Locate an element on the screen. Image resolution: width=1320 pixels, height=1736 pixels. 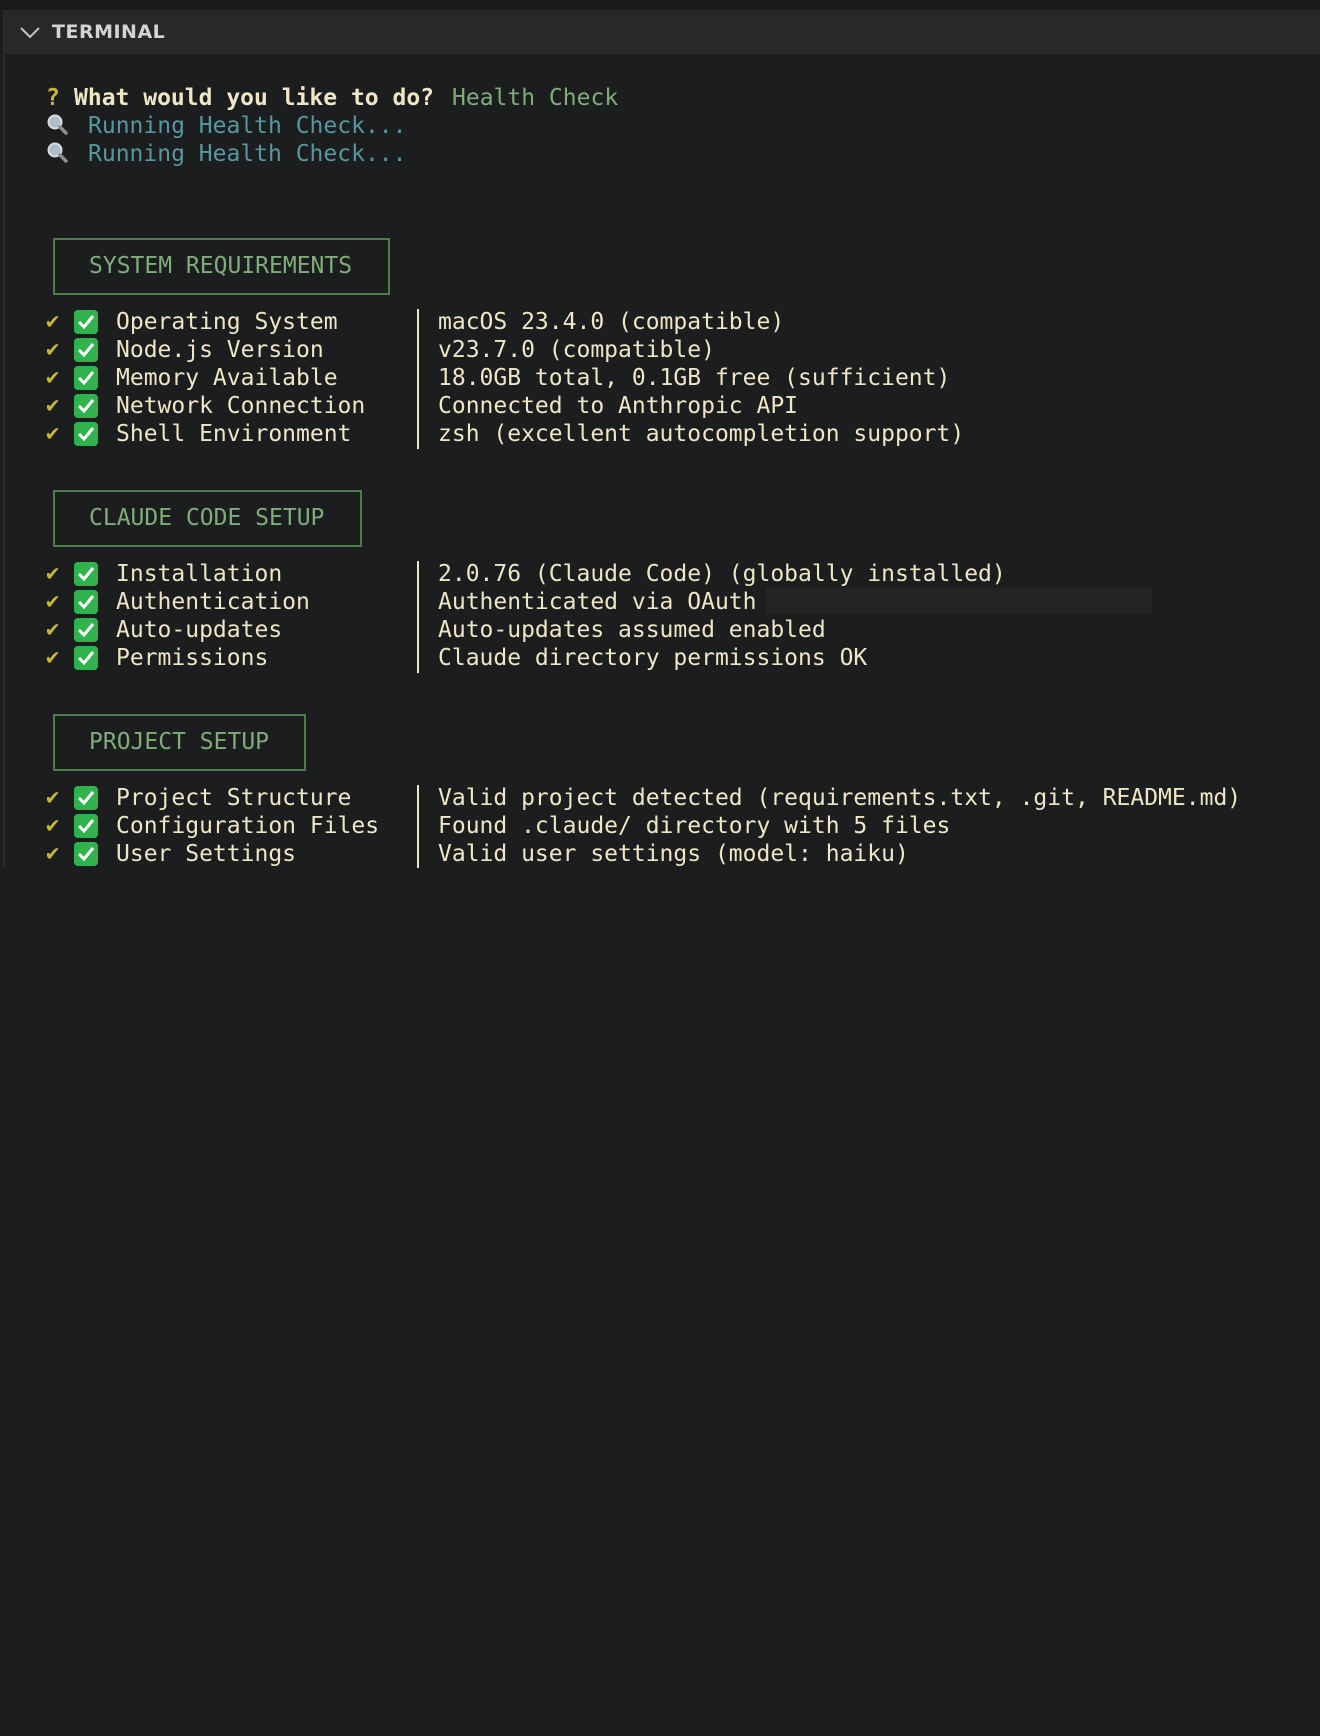
row-label: Permissions is located at coordinates (192, 658).